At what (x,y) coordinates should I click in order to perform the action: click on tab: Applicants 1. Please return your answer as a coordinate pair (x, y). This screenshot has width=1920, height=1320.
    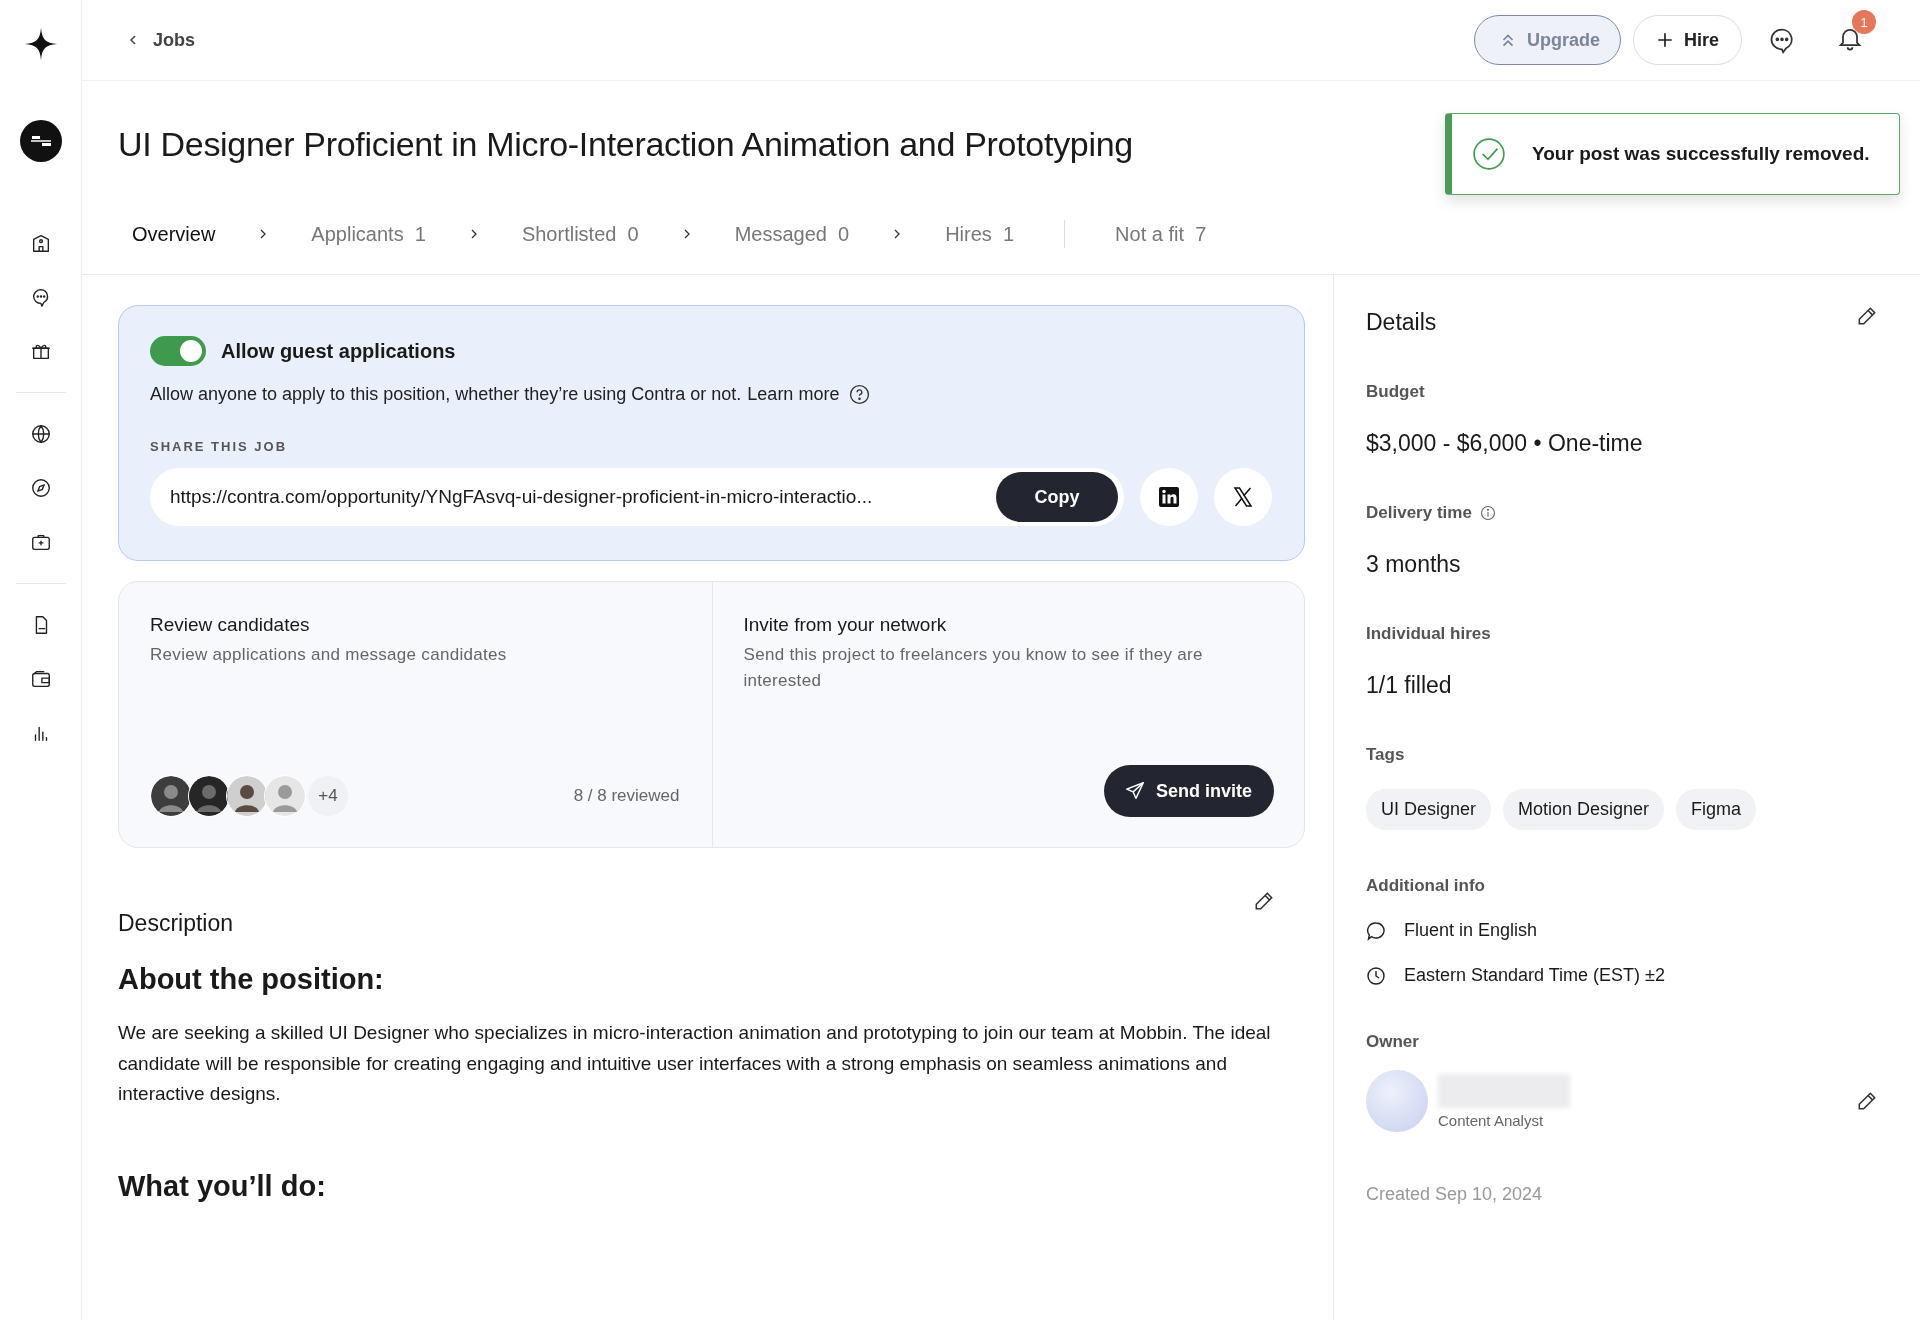
    Looking at the image, I should click on (368, 234).